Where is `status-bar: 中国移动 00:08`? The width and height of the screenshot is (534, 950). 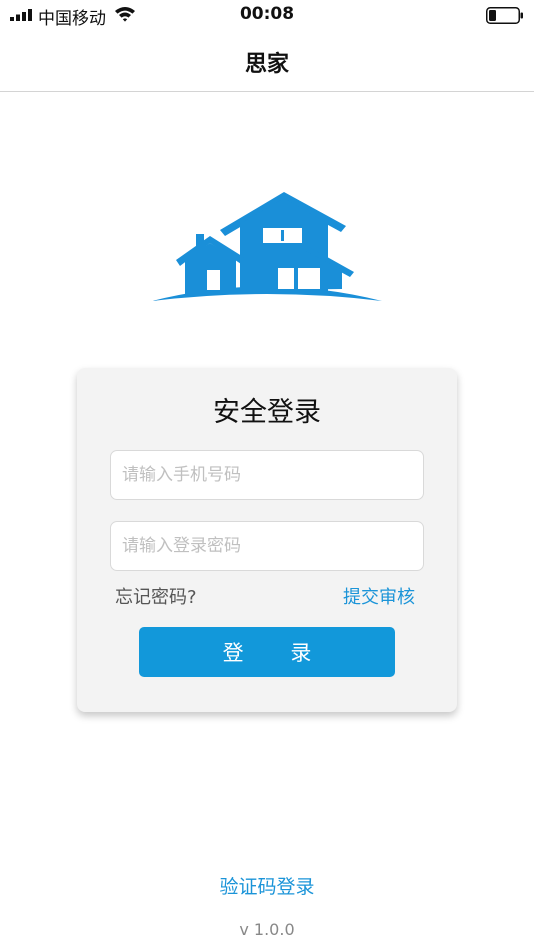 status-bar: 中国移动 00:08 is located at coordinates (267, 15).